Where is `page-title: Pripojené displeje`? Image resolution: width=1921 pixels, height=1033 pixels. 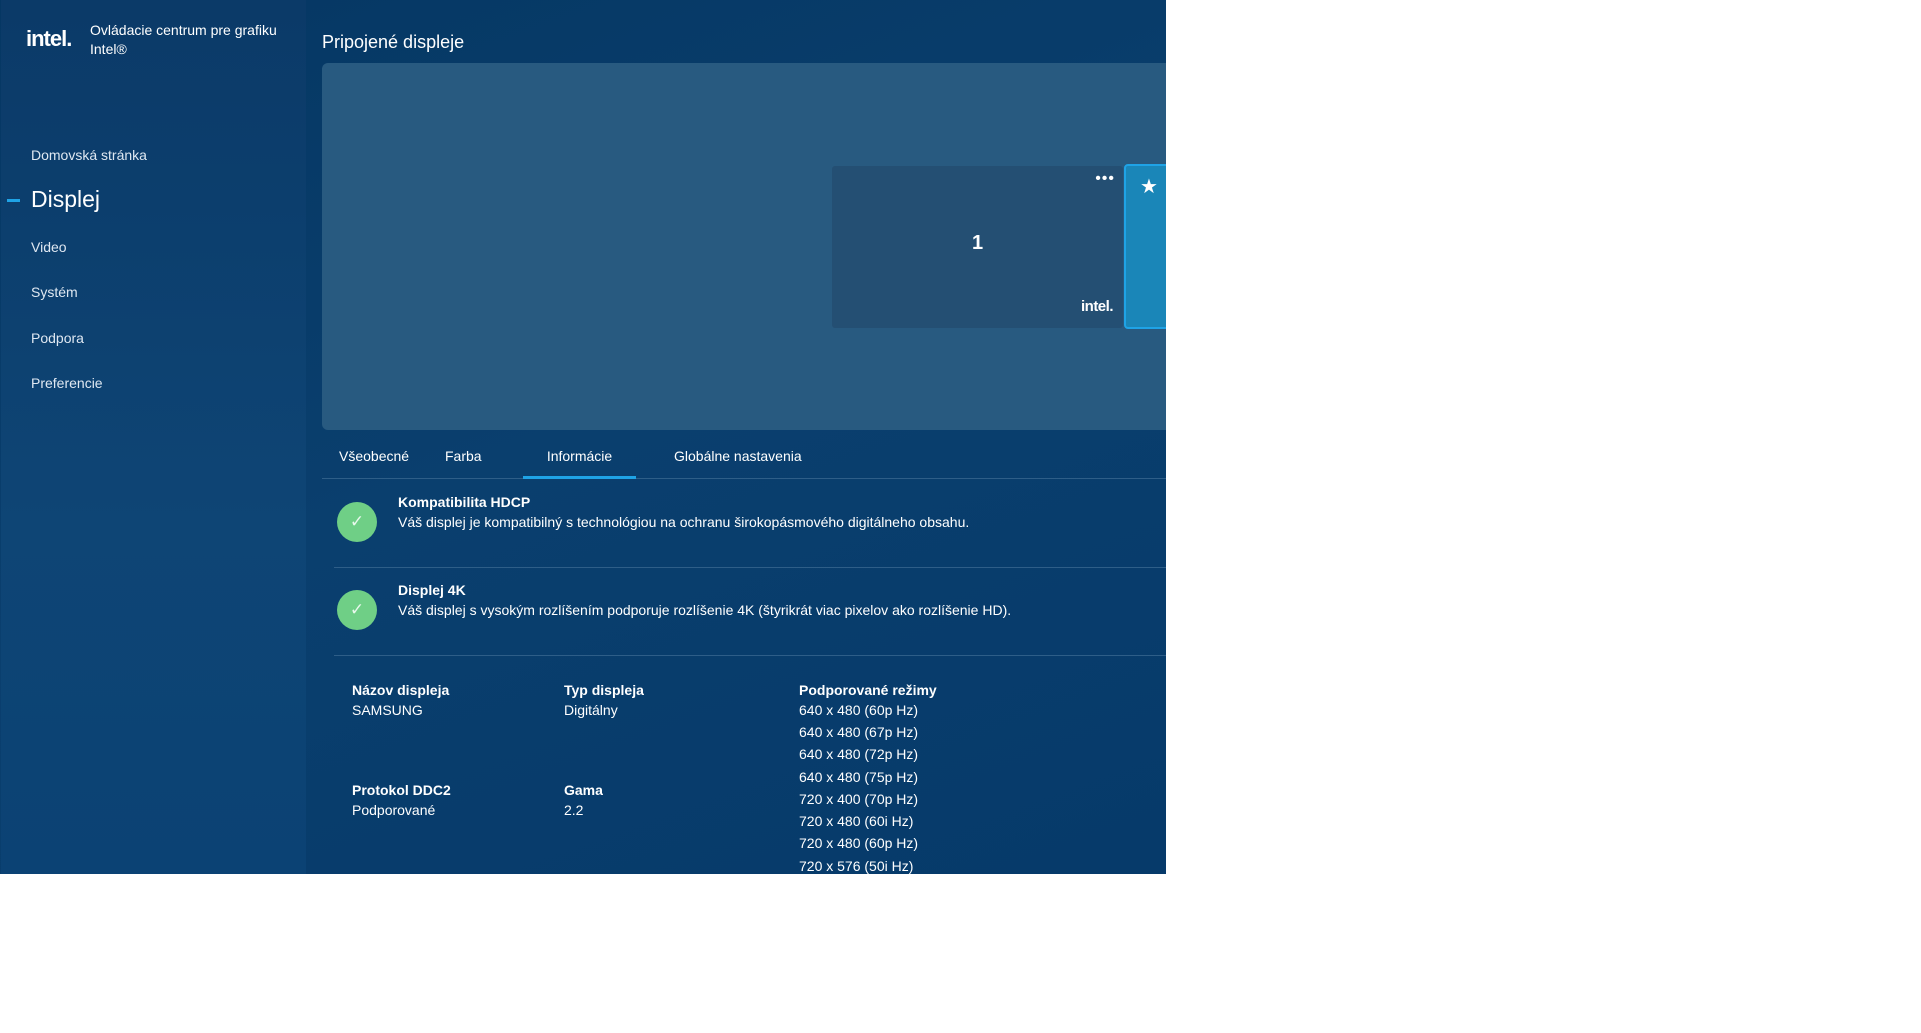
page-title: Pripojené displeje is located at coordinates (393, 42).